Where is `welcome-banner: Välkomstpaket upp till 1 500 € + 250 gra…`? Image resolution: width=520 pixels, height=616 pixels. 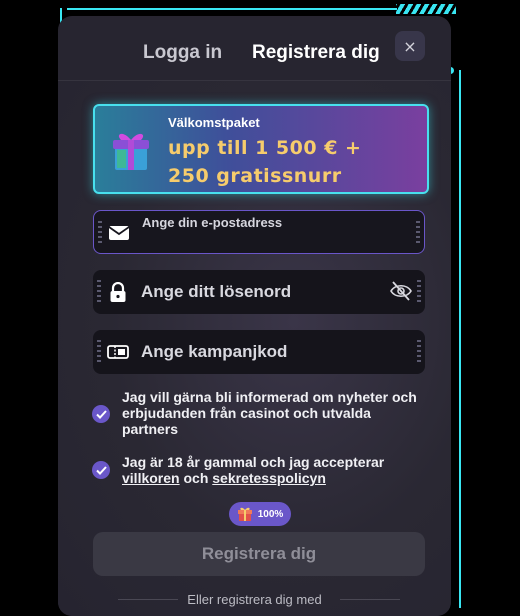 welcome-banner: Välkomstpaket upp till 1 500 € + 250 gra… is located at coordinates (261, 149).